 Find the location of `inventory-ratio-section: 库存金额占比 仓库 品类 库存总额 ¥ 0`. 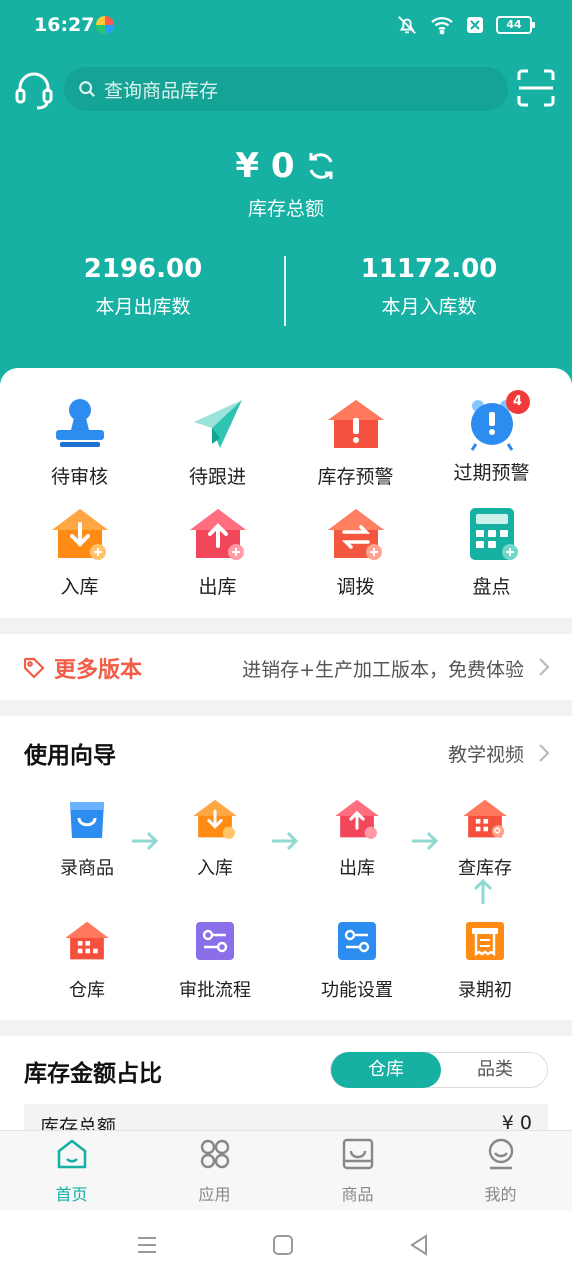

inventory-ratio-section: 库存金额占比 仓库 品类 库存总额 ¥ 0 is located at coordinates (286, 1090).